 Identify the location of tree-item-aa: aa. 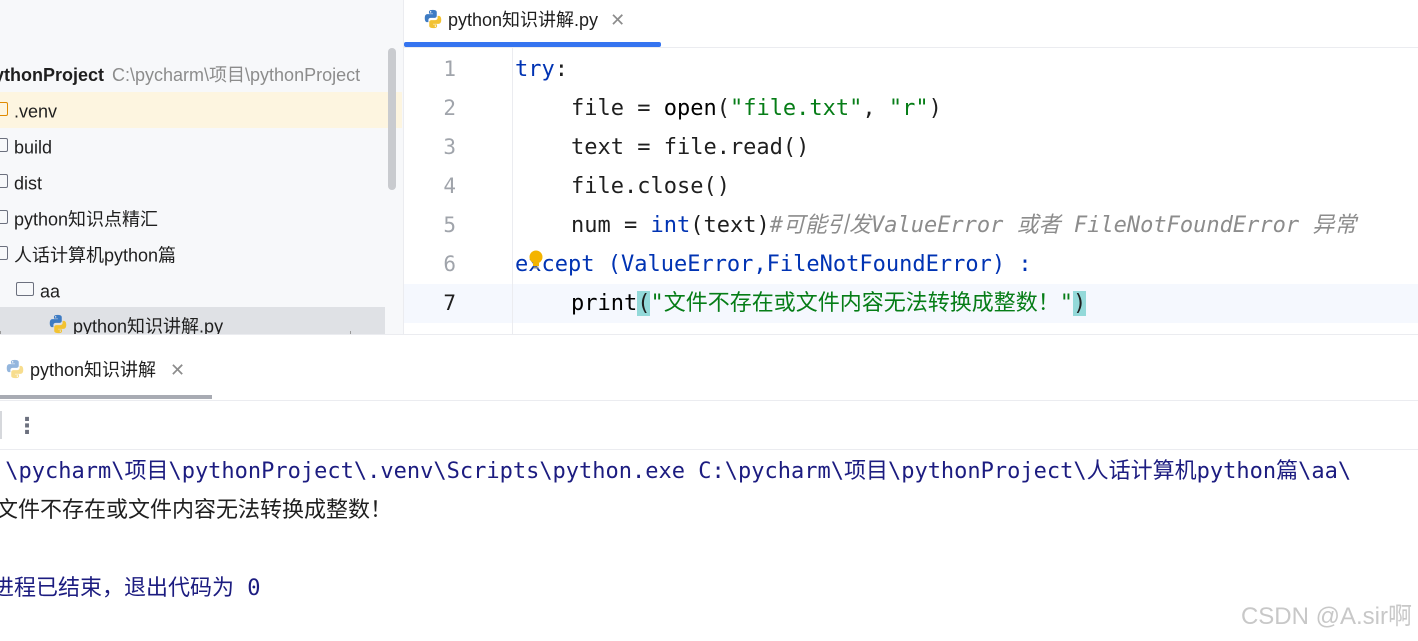
(38, 290).